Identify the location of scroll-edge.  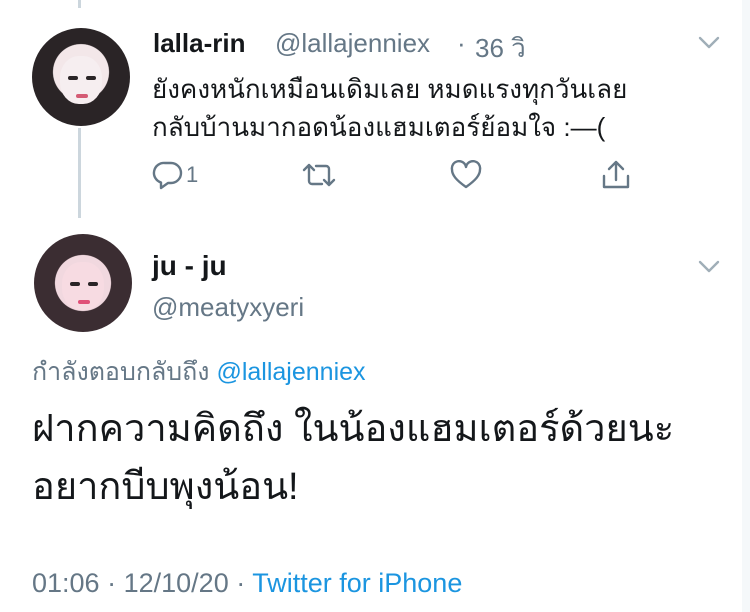
(746, 306).